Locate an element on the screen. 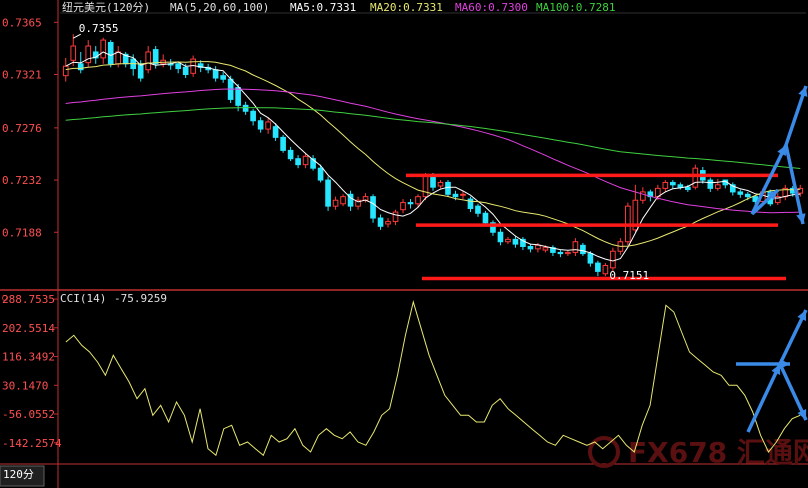  watermark-text: FX678 汇通网 is located at coordinates (718, 452).